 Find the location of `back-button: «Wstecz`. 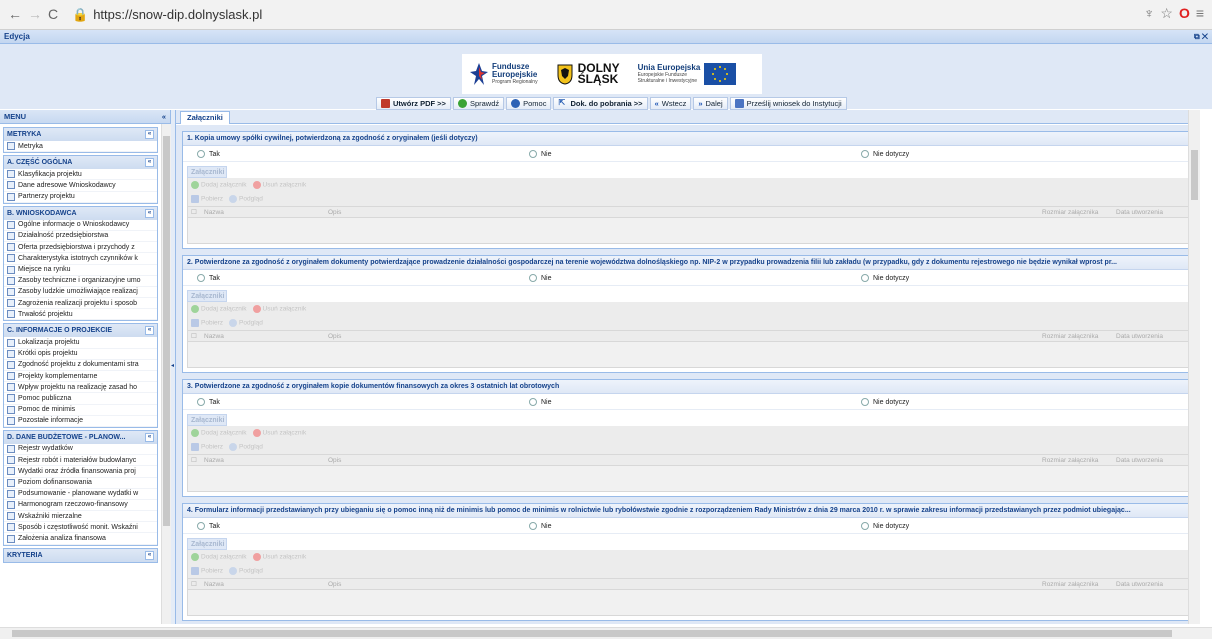

back-button: «Wstecz is located at coordinates (670, 103).